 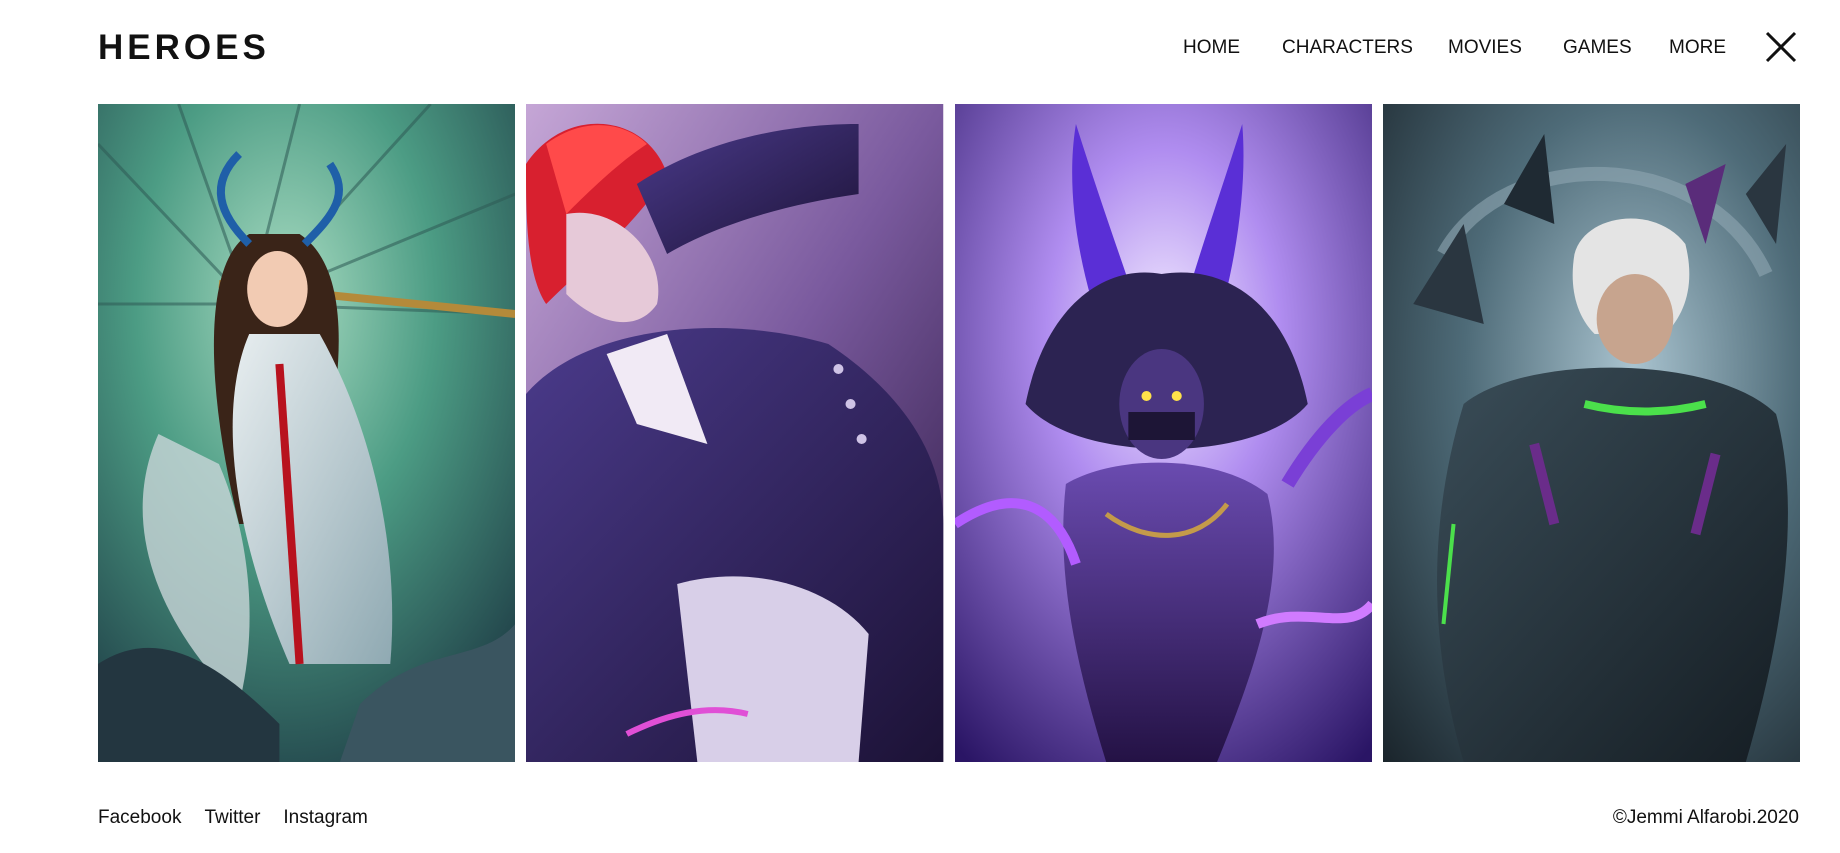 What do you see at coordinates (1485, 48) in the screenshot?
I see `nav-movies: MOVIES` at bounding box center [1485, 48].